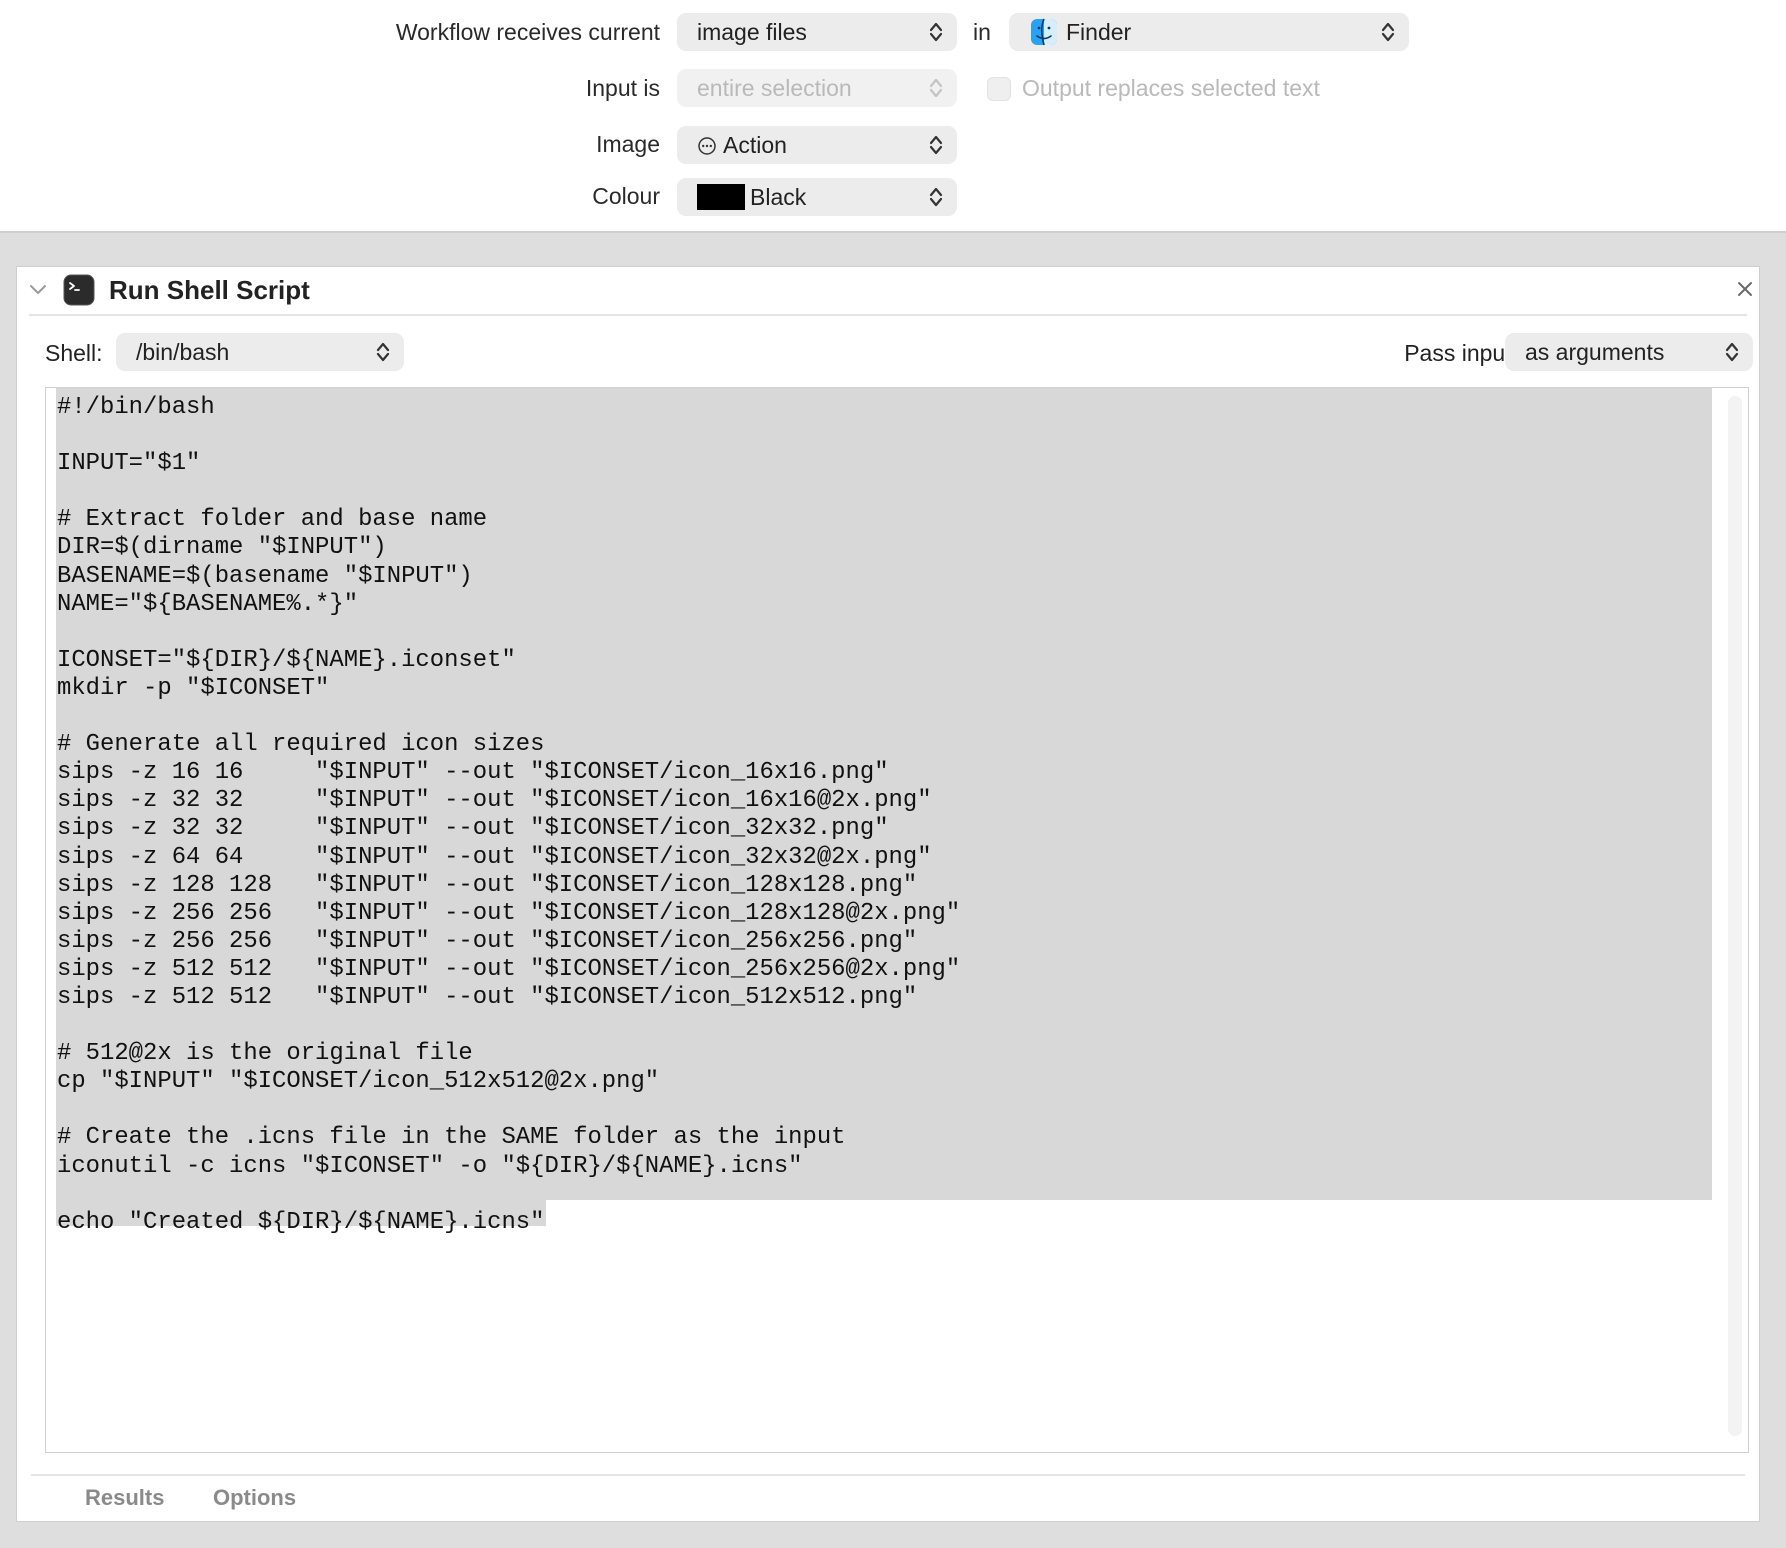  Describe the element at coordinates (209, 290) in the screenshot. I see `action-title: Run Shell Script` at that location.